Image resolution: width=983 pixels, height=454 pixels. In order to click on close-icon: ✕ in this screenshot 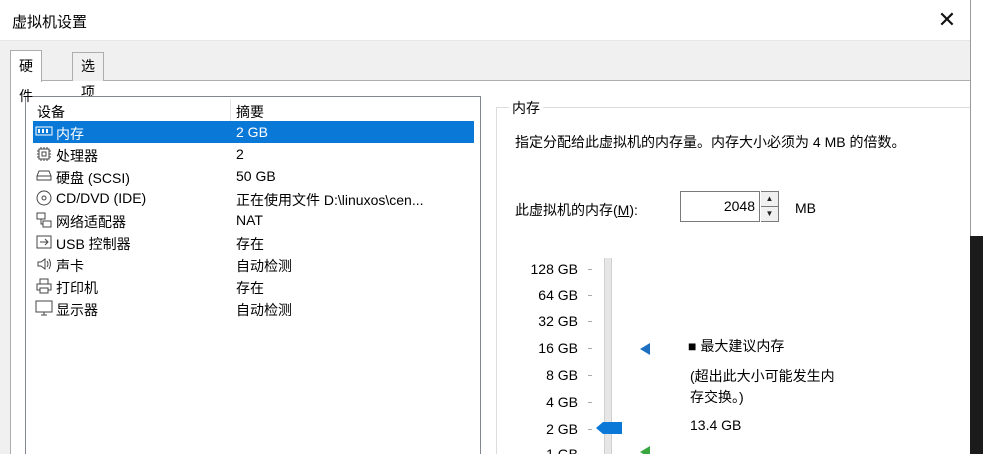, I will do `click(947, 19)`.